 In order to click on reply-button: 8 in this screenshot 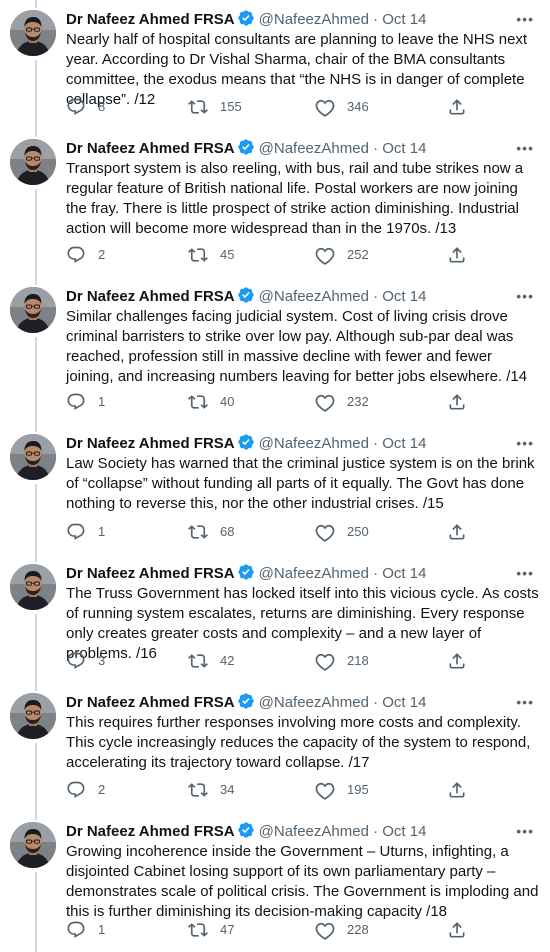, I will do `click(85, 107)`.